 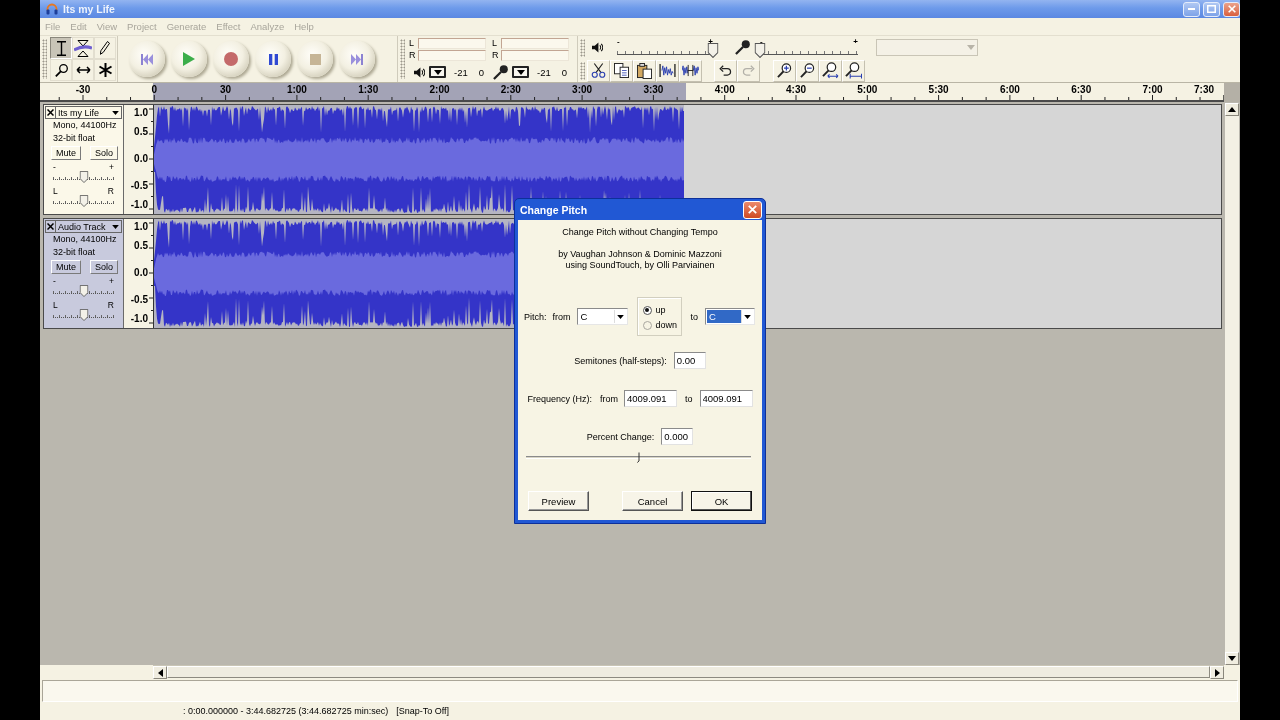 I want to click on level-meter, so click(x=535, y=55).